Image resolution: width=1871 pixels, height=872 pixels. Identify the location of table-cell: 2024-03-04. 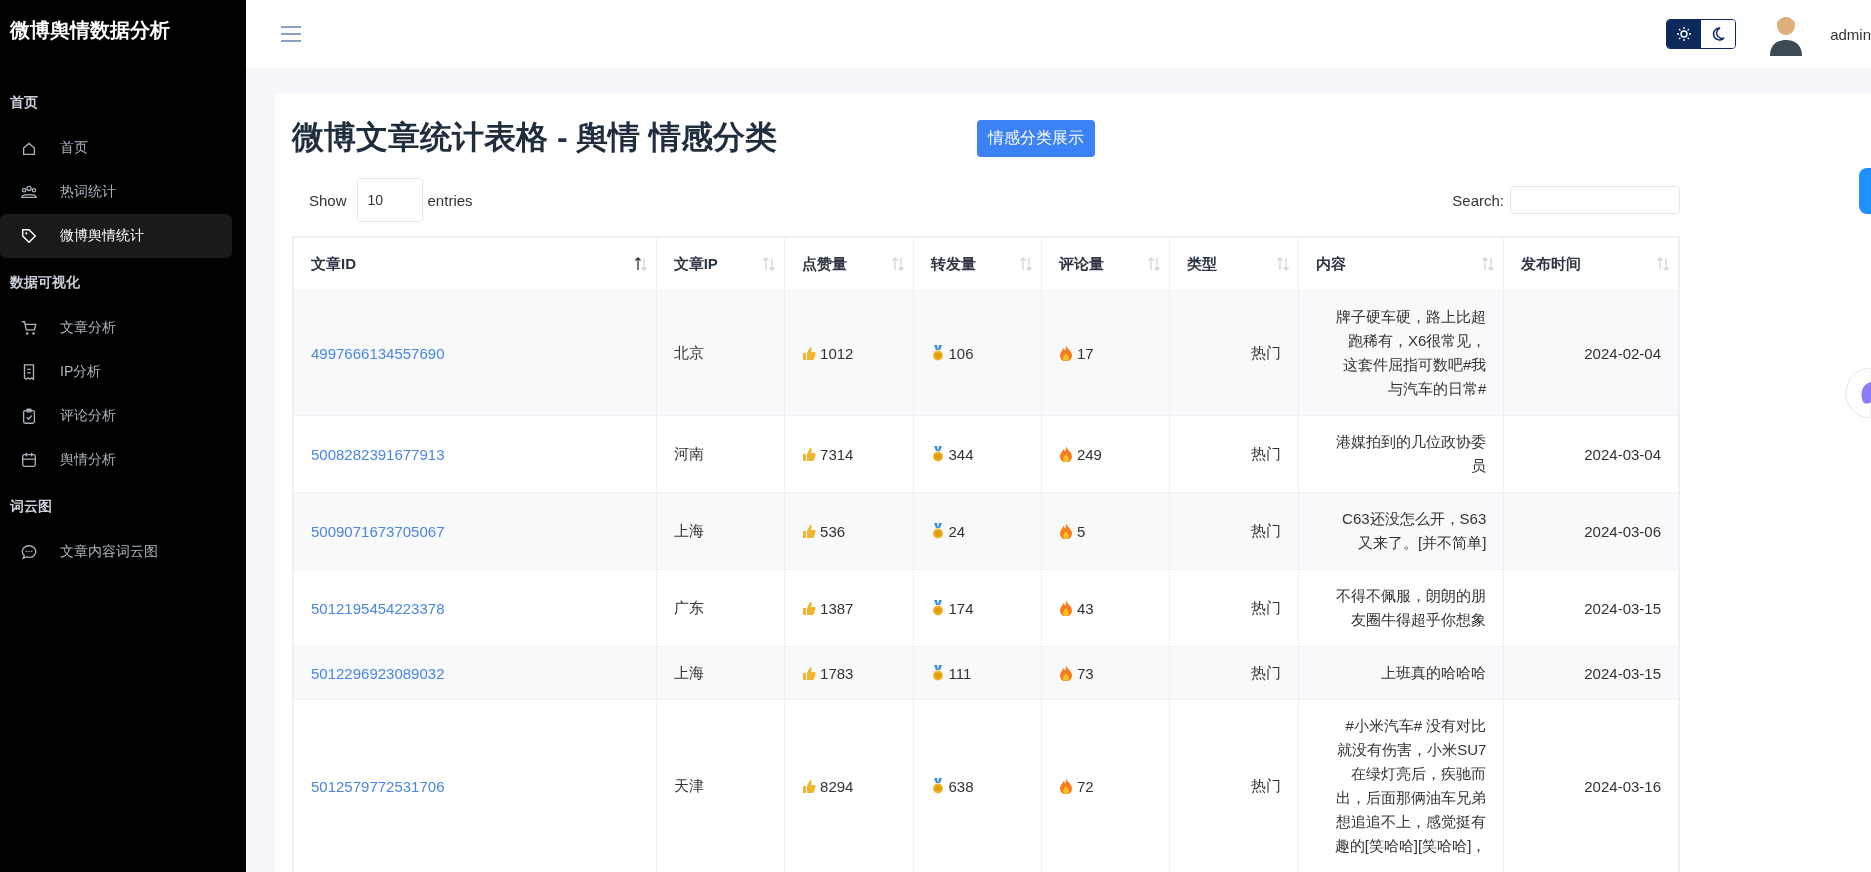
(1622, 454).